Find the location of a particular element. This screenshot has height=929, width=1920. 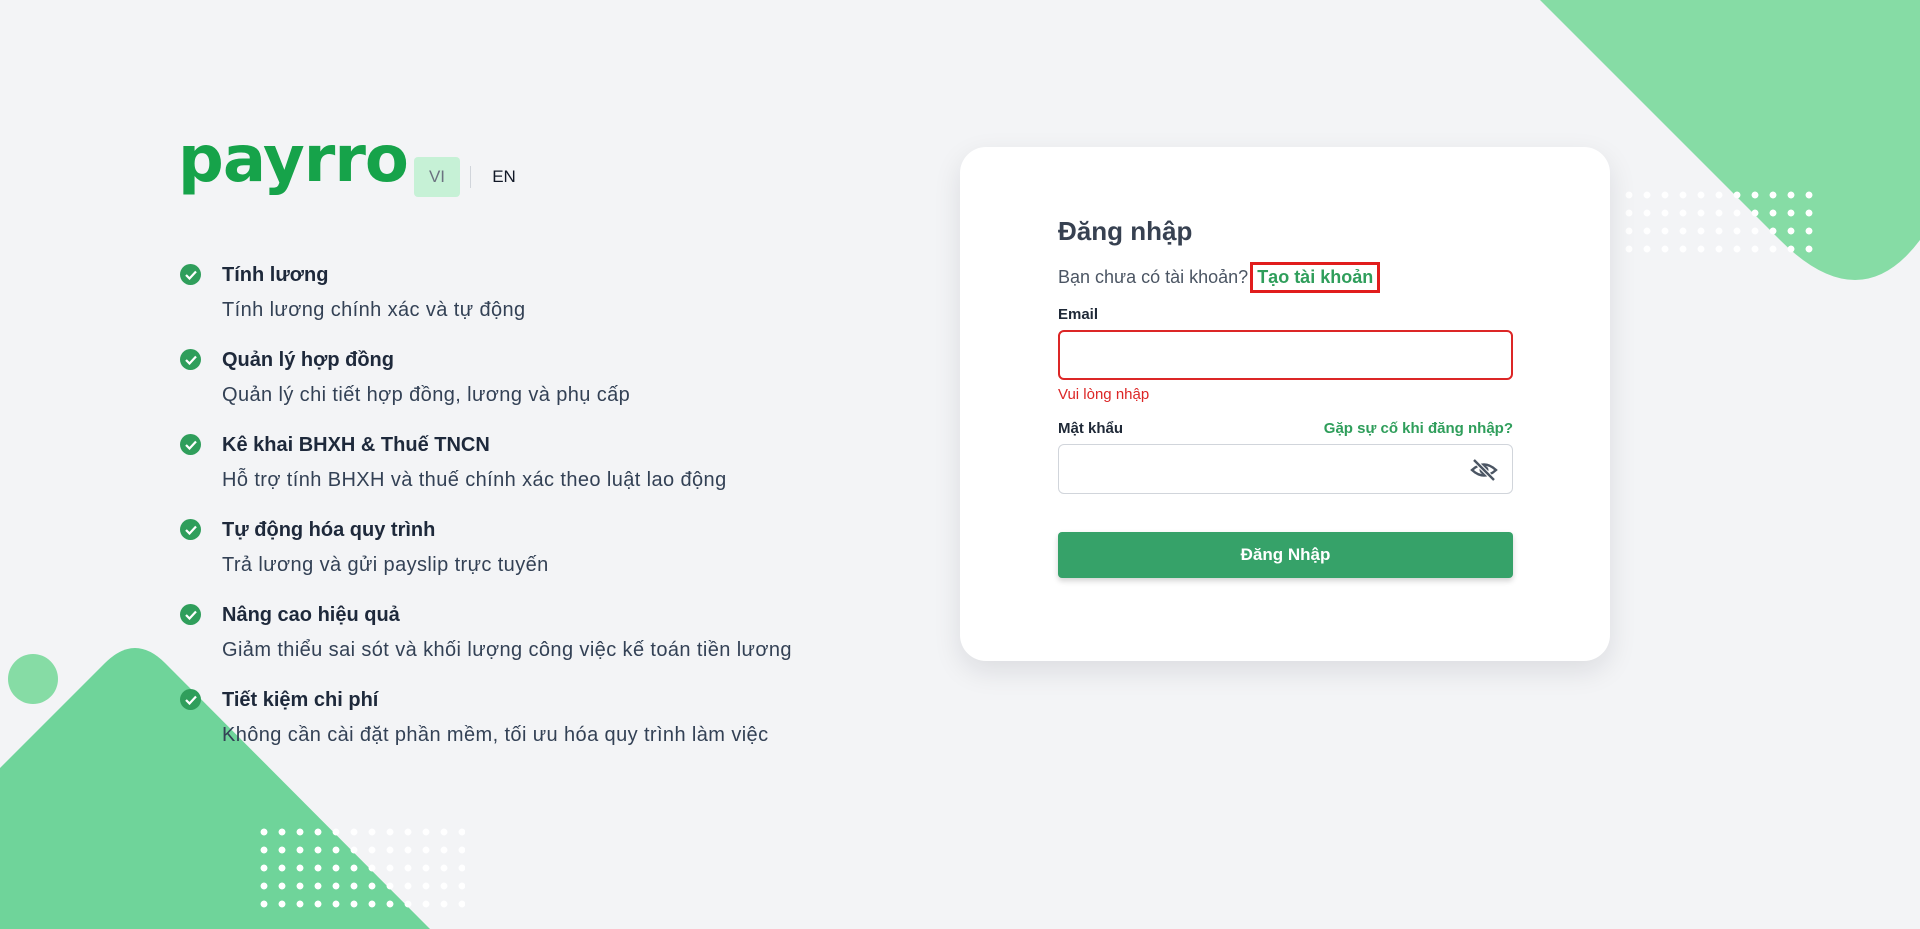

feature-title: Kê khai BHXH & Thuế TNCN is located at coordinates (356, 445).